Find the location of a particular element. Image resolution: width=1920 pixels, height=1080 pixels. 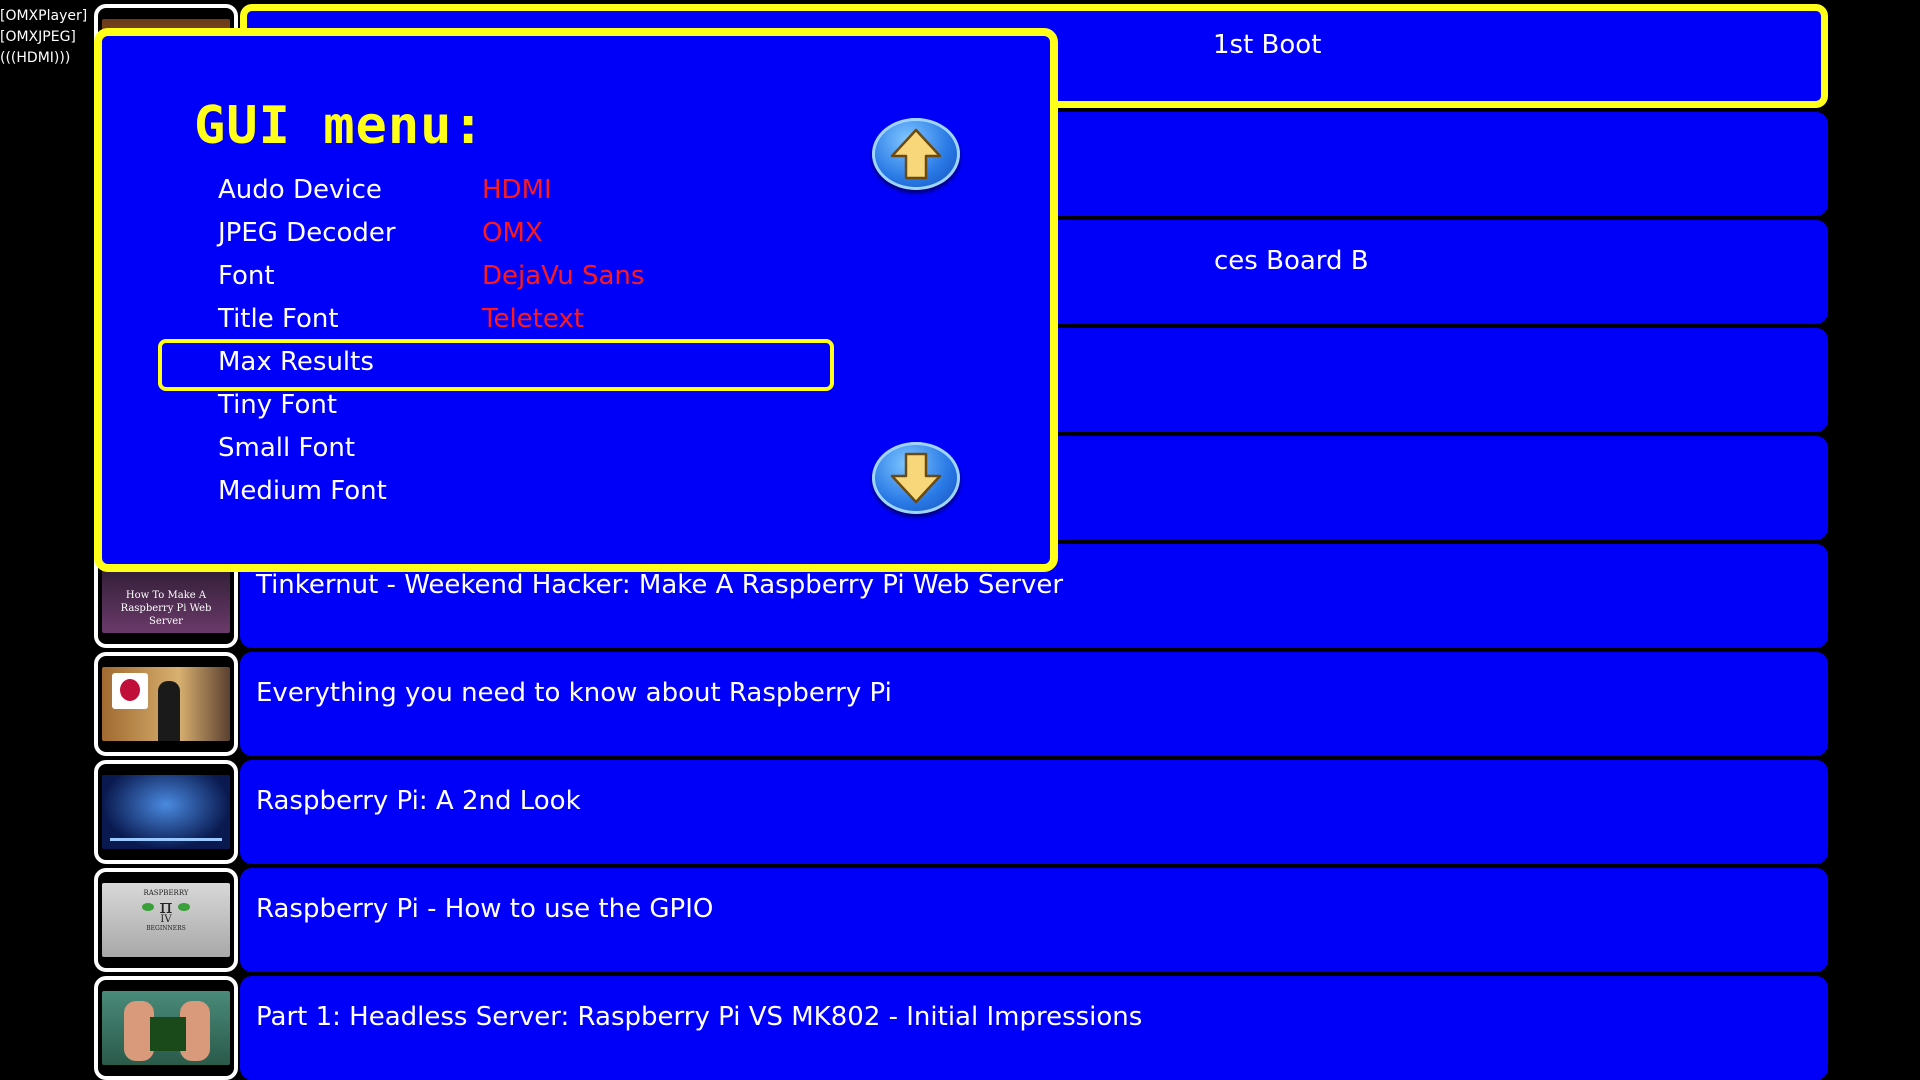

arrow-down-icon is located at coordinates (916, 478).